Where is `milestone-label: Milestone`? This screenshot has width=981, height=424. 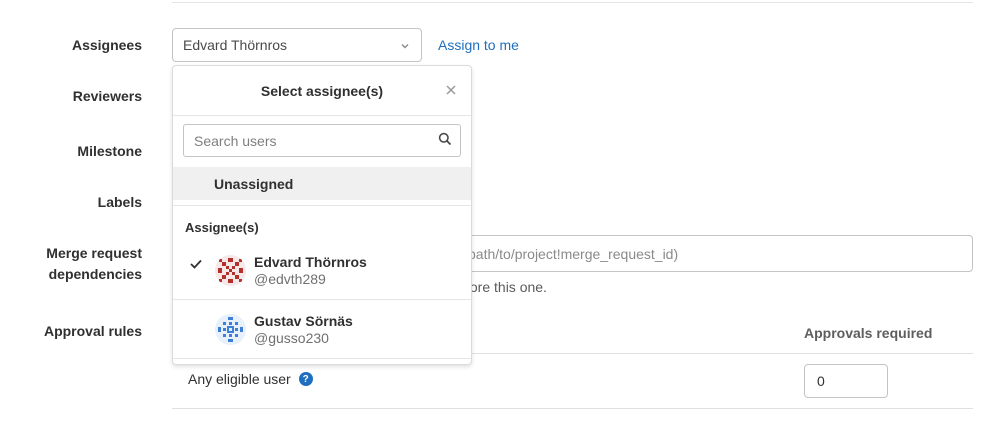 milestone-label: Milestone is located at coordinates (109, 151).